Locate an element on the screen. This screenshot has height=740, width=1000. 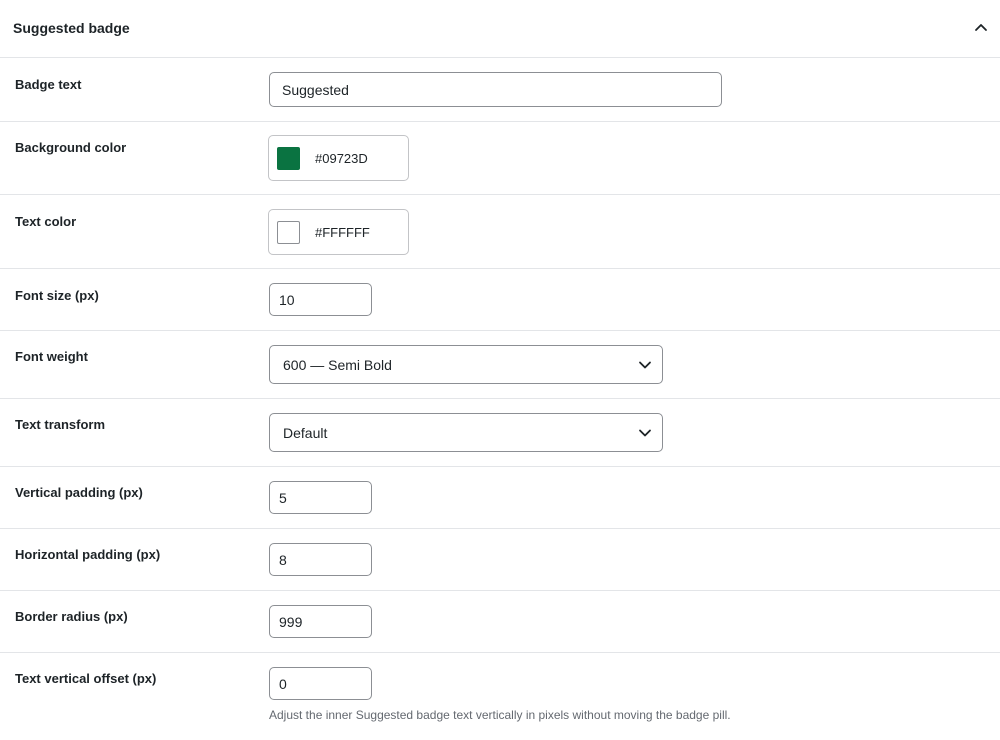
background-color-row: Background color #09723D is located at coordinates (500, 158).